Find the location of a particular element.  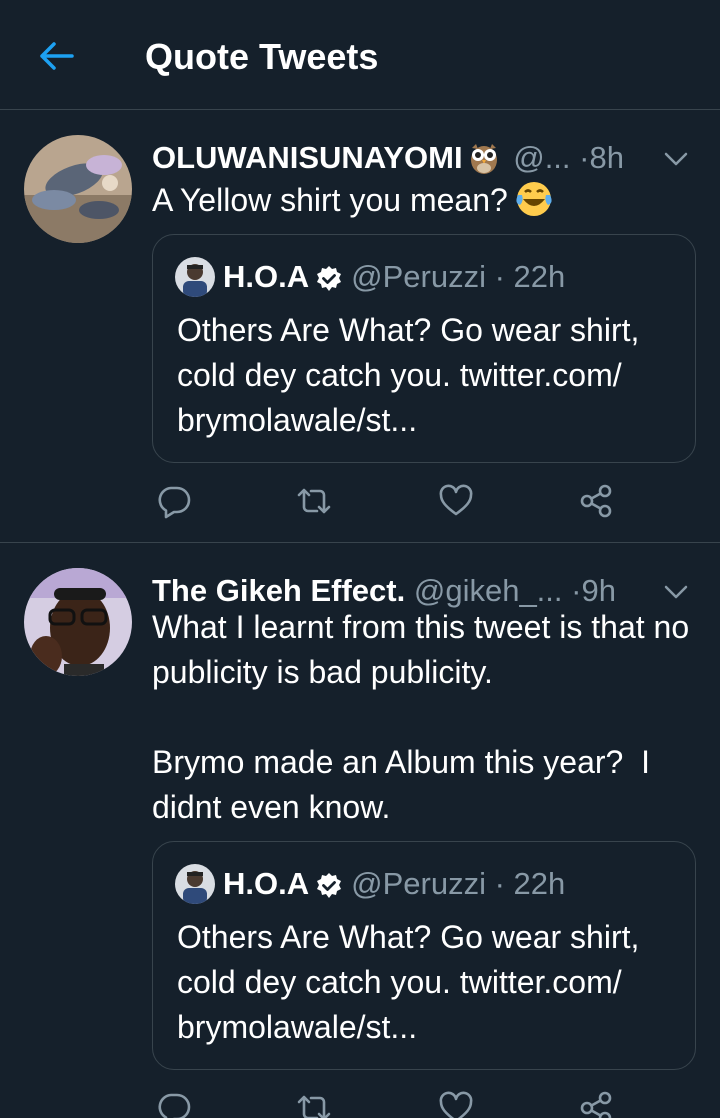

back-button is located at coordinates (56, 56).